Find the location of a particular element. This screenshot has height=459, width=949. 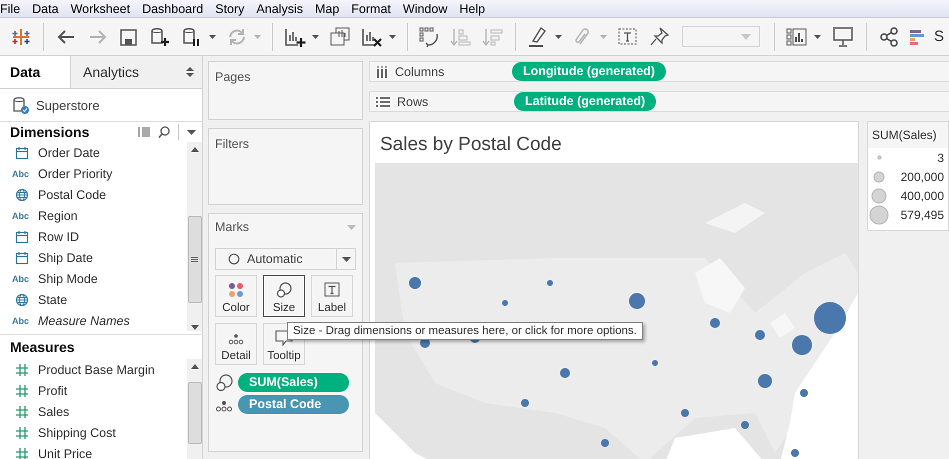

dimension-field: Row ID is located at coordinates (58, 237).